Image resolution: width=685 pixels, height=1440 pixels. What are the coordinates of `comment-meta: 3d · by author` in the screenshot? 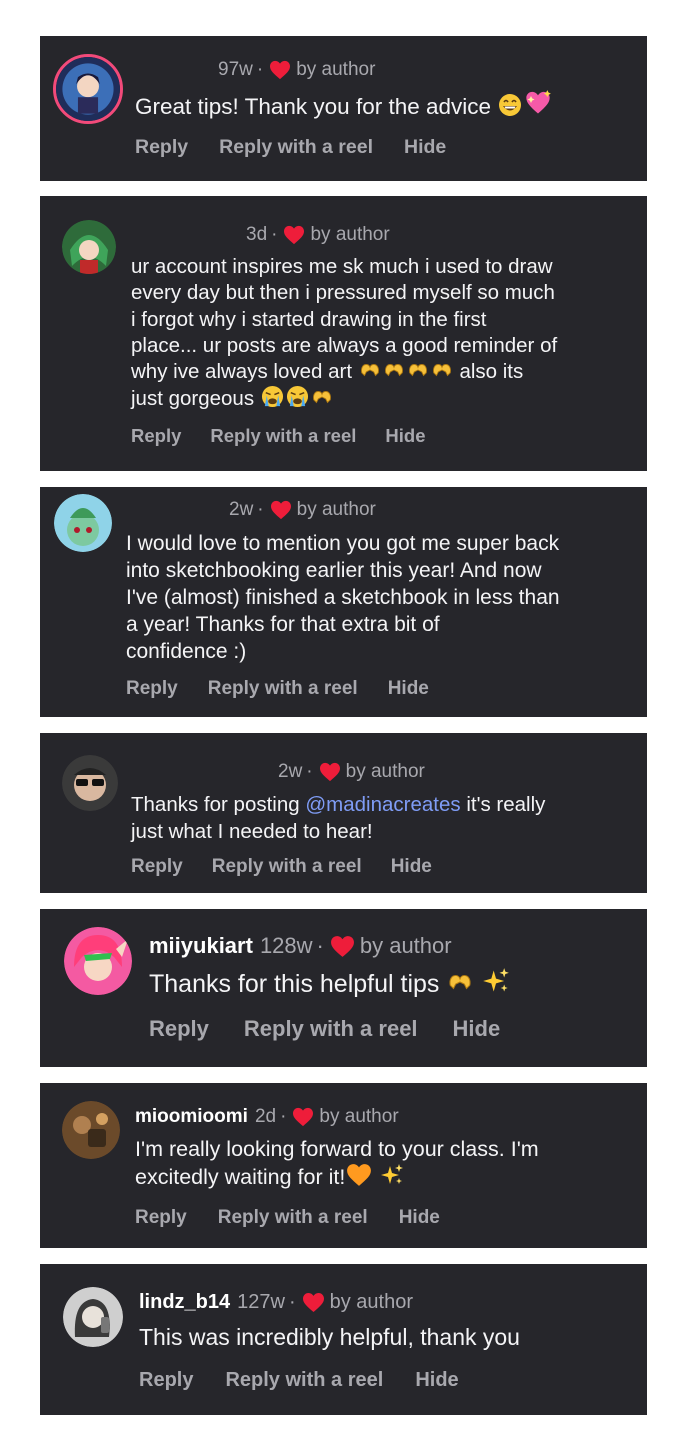 It's located at (318, 235).